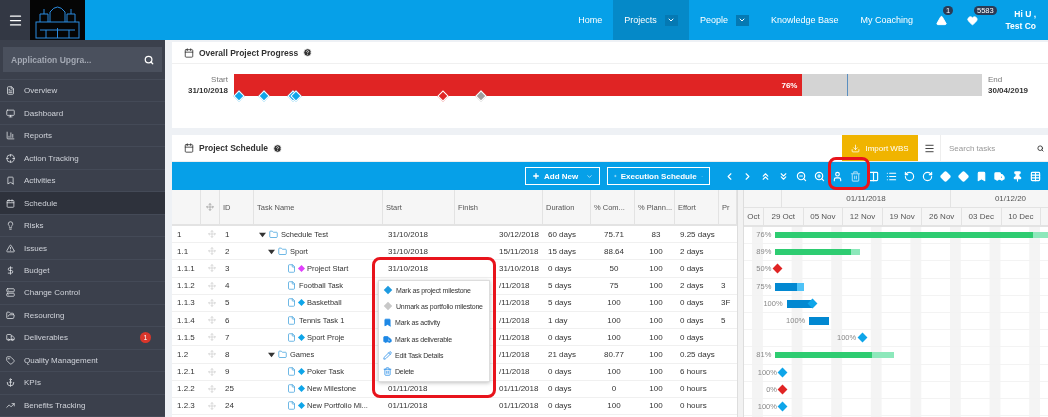  What do you see at coordinates (614, 268) in the screenshot?
I see `table-cell-text: 50` at bounding box center [614, 268].